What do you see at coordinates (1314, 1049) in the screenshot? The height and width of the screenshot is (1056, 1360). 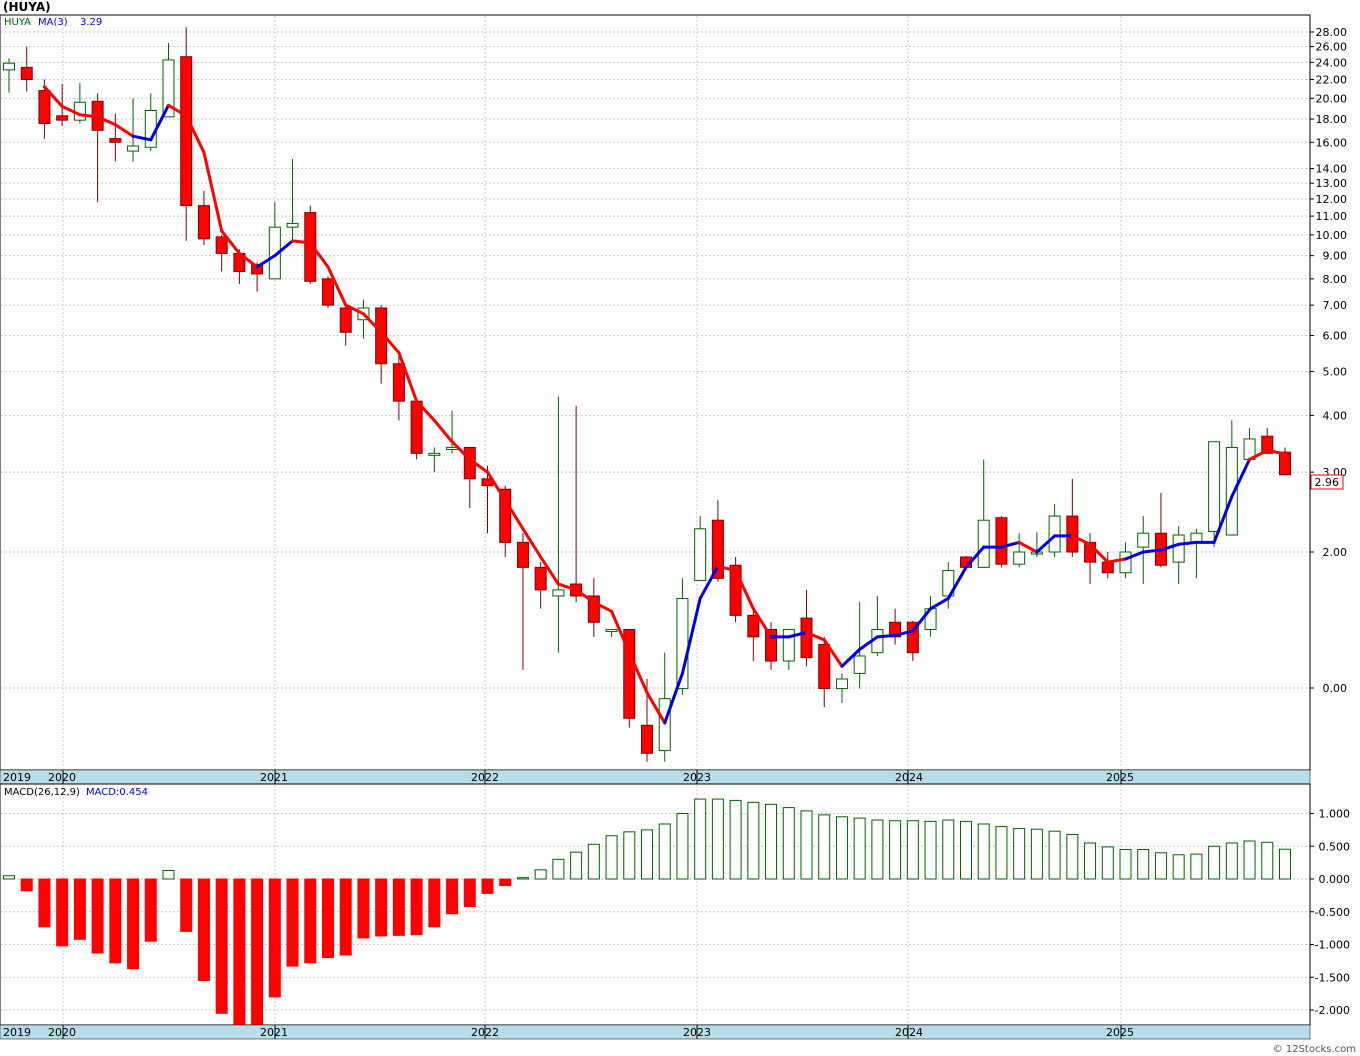 I see `footer-credit: © 12Stocks.com` at bounding box center [1314, 1049].